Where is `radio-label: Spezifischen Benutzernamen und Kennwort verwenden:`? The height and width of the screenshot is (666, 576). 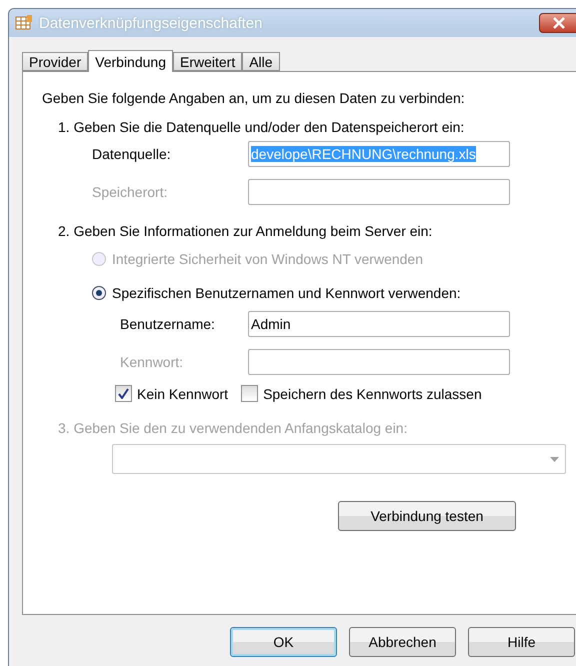 radio-label: Spezifischen Benutzernamen und Kennwort verwenden: is located at coordinates (287, 293).